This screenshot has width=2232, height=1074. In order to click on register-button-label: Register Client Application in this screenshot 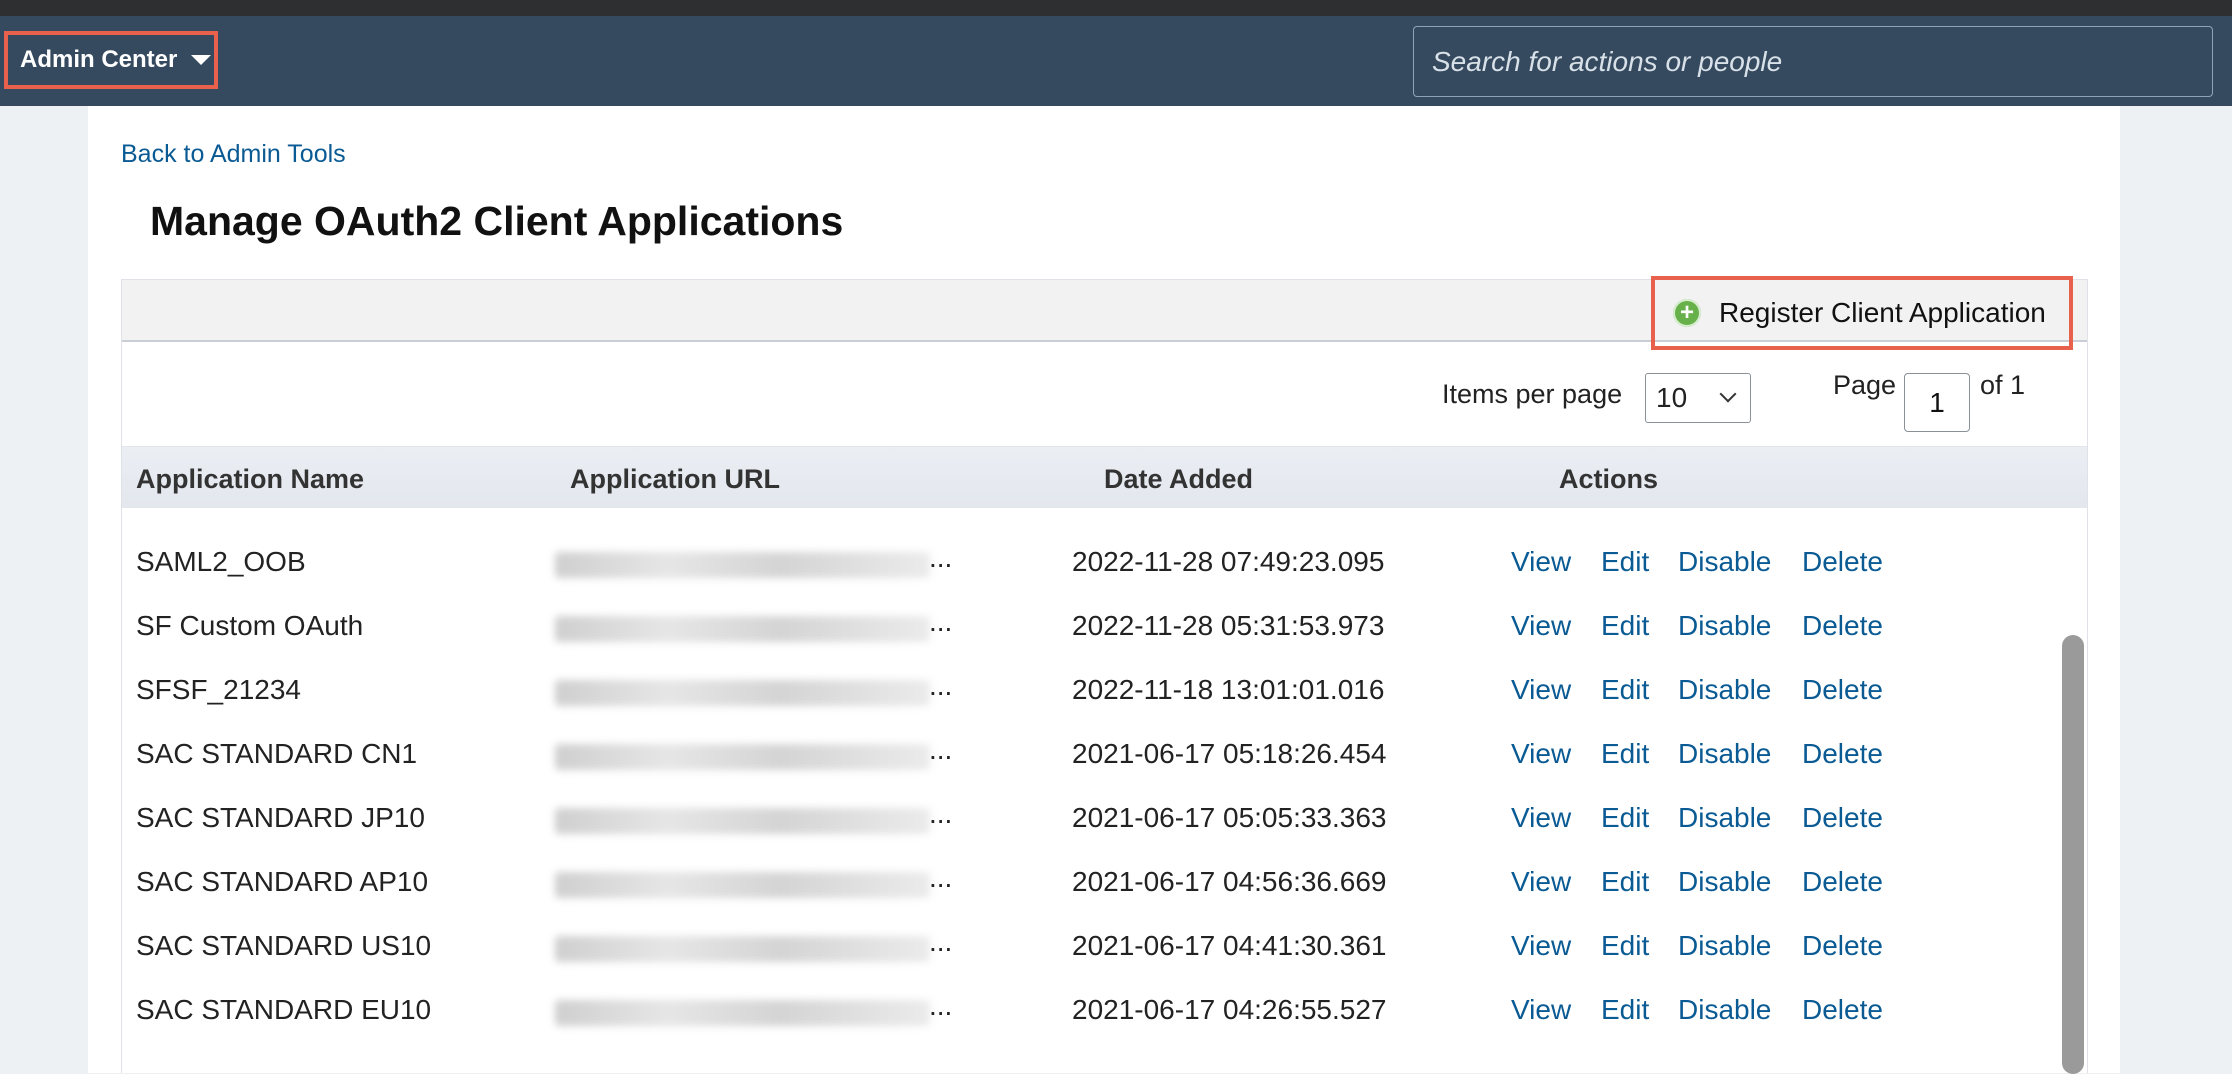, I will do `click(1882, 312)`.